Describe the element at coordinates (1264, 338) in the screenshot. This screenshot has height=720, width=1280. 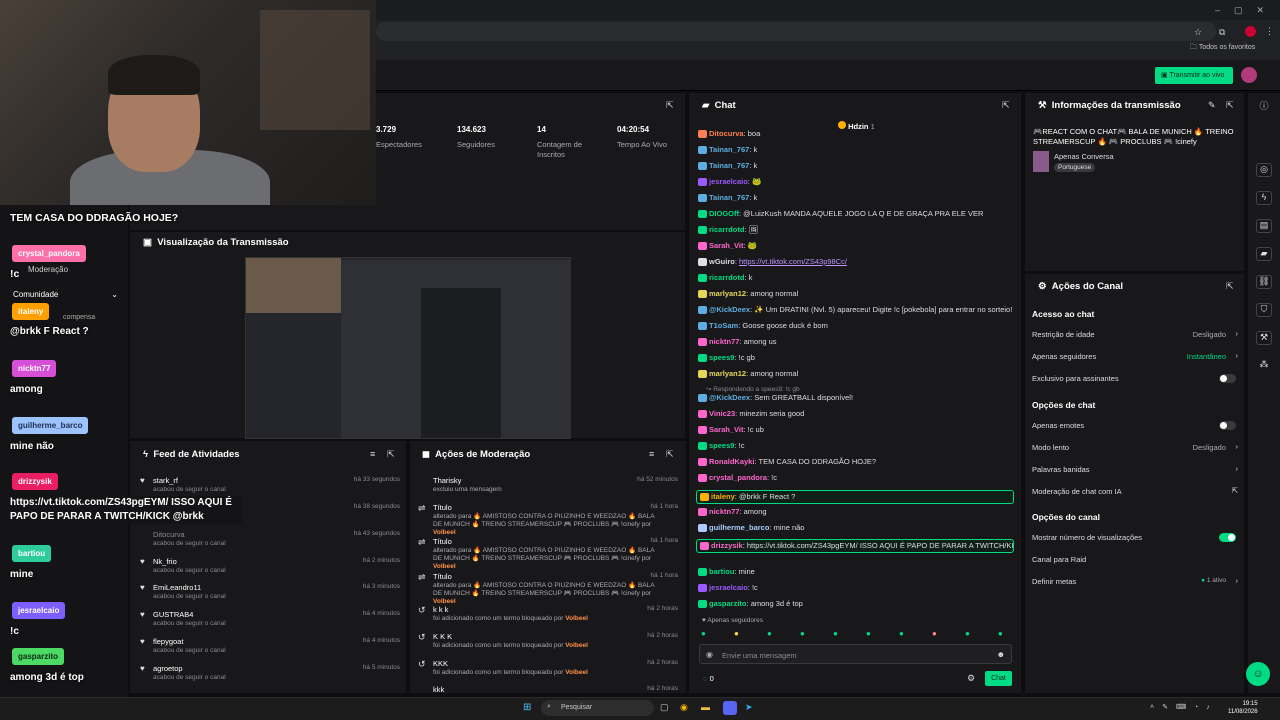
I see `wrench-icon: ⚒` at that location.